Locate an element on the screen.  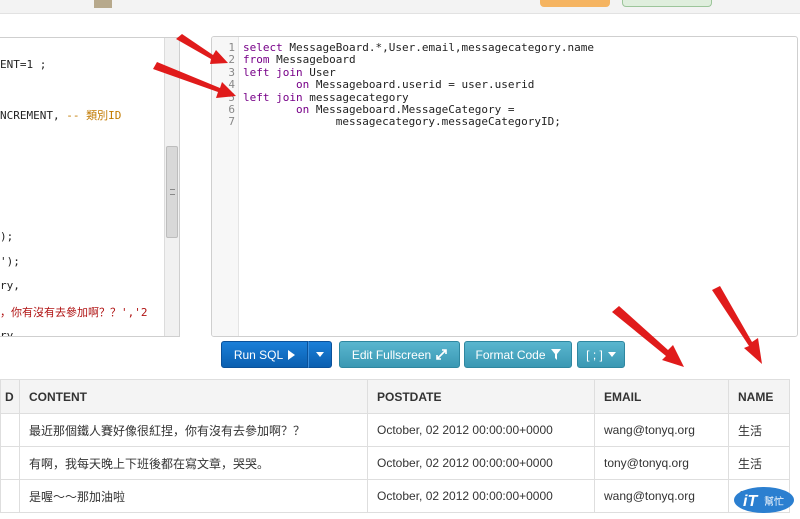
code-token: Messageboard is located at coordinates (312, 60).